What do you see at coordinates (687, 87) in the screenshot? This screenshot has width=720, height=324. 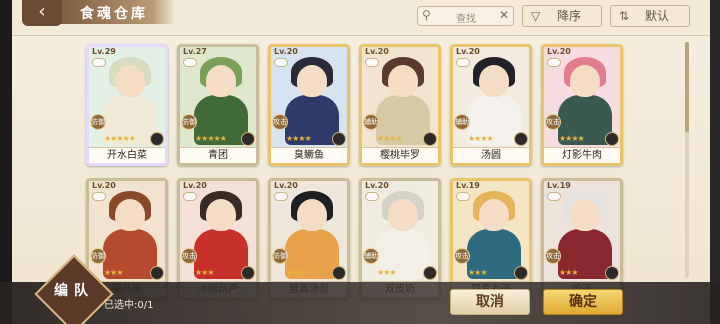 I see `scrollbar-thumb` at bounding box center [687, 87].